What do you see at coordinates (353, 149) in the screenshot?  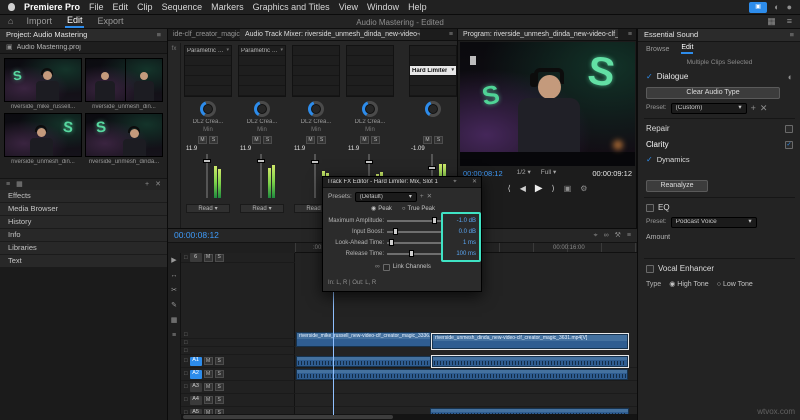 I see `volume-db-value: 11.9` at bounding box center [353, 149].